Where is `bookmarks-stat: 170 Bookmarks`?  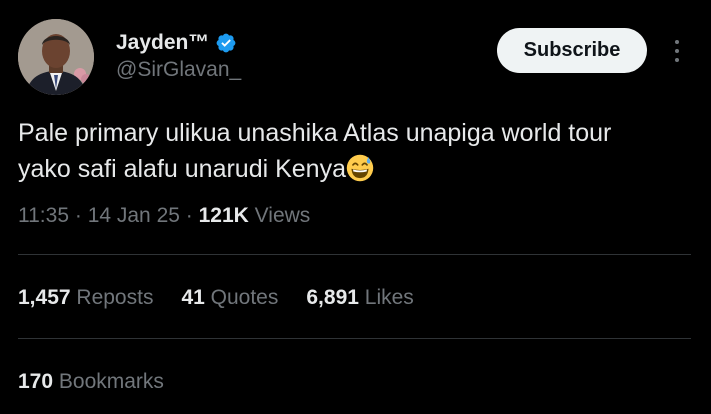
bookmarks-stat: 170 Bookmarks is located at coordinates (91, 382).